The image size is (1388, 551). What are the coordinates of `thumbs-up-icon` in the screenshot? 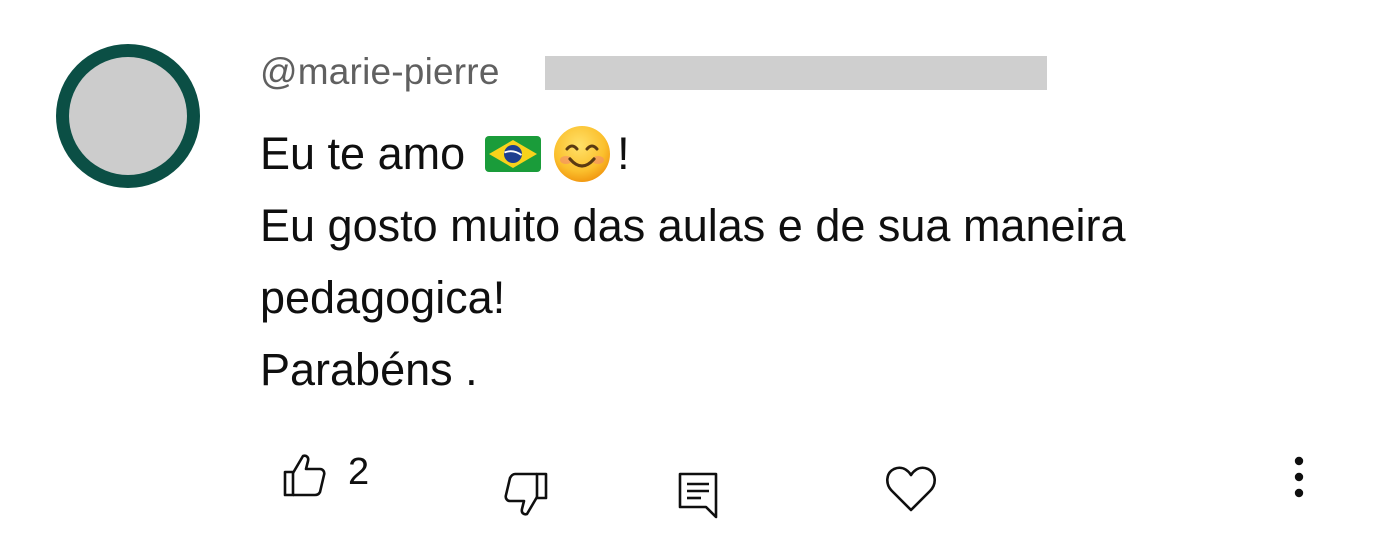 It's located at (304, 475).